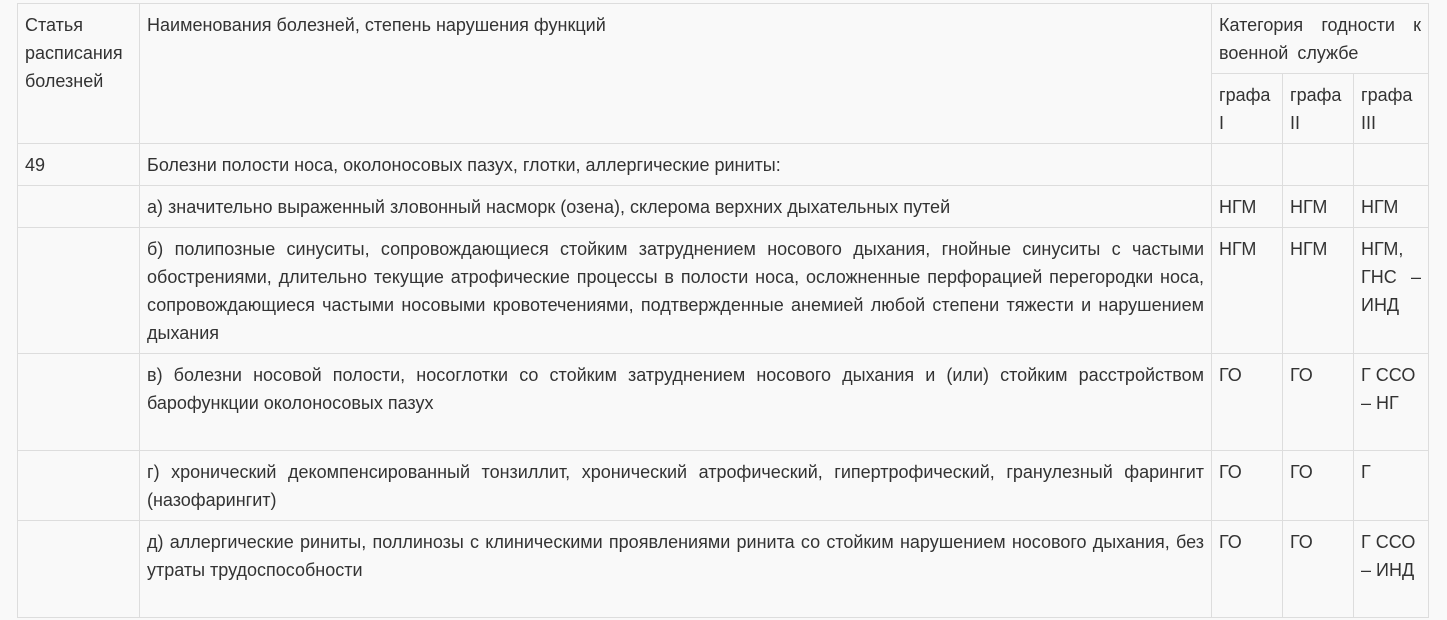  What do you see at coordinates (1391, 402) in the screenshot?
I see `category-column-3: Г ССО – НГ` at bounding box center [1391, 402].